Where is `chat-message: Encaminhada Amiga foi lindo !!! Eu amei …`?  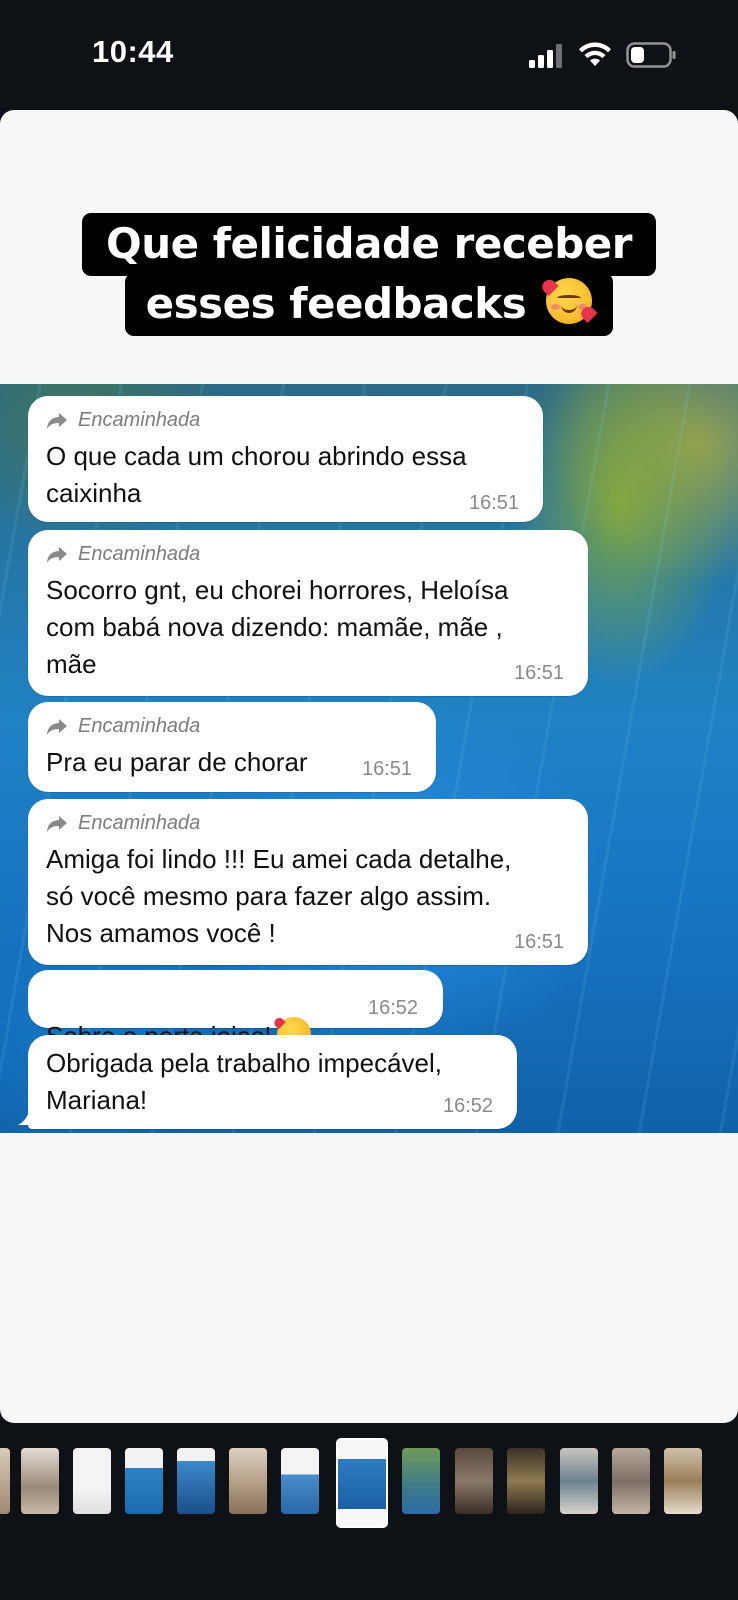
chat-message: Encaminhada Amiga foi lindo !!! Eu amei … is located at coordinates (308, 882).